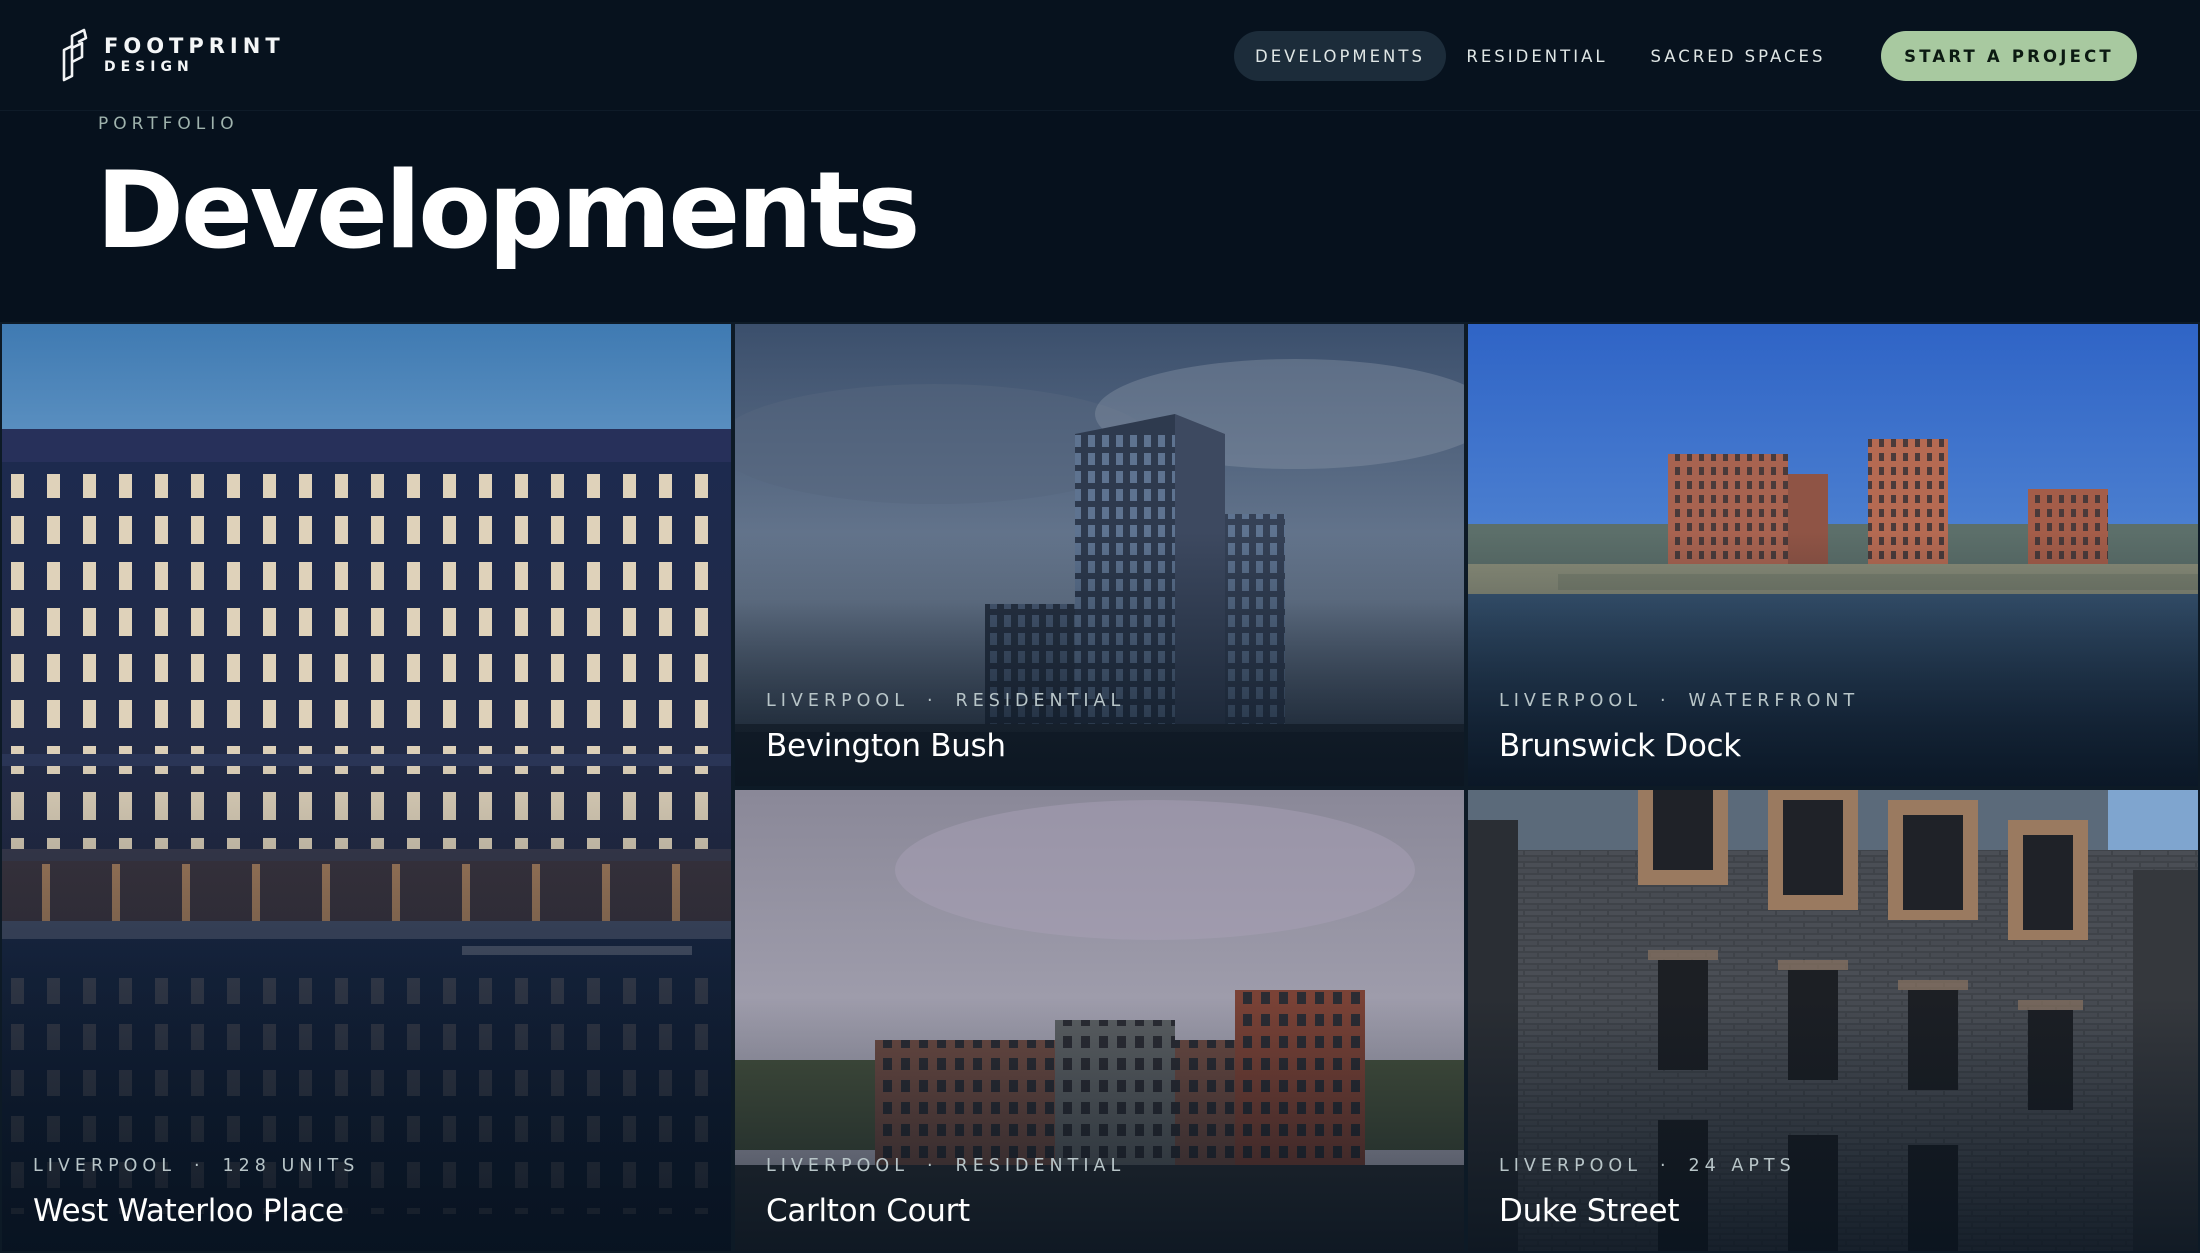 The height and width of the screenshot is (1253, 2200). Describe the element at coordinates (1647, 1166) in the screenshot. I see `project-meta: LIVERPOOL · 24 APTS` at that location.